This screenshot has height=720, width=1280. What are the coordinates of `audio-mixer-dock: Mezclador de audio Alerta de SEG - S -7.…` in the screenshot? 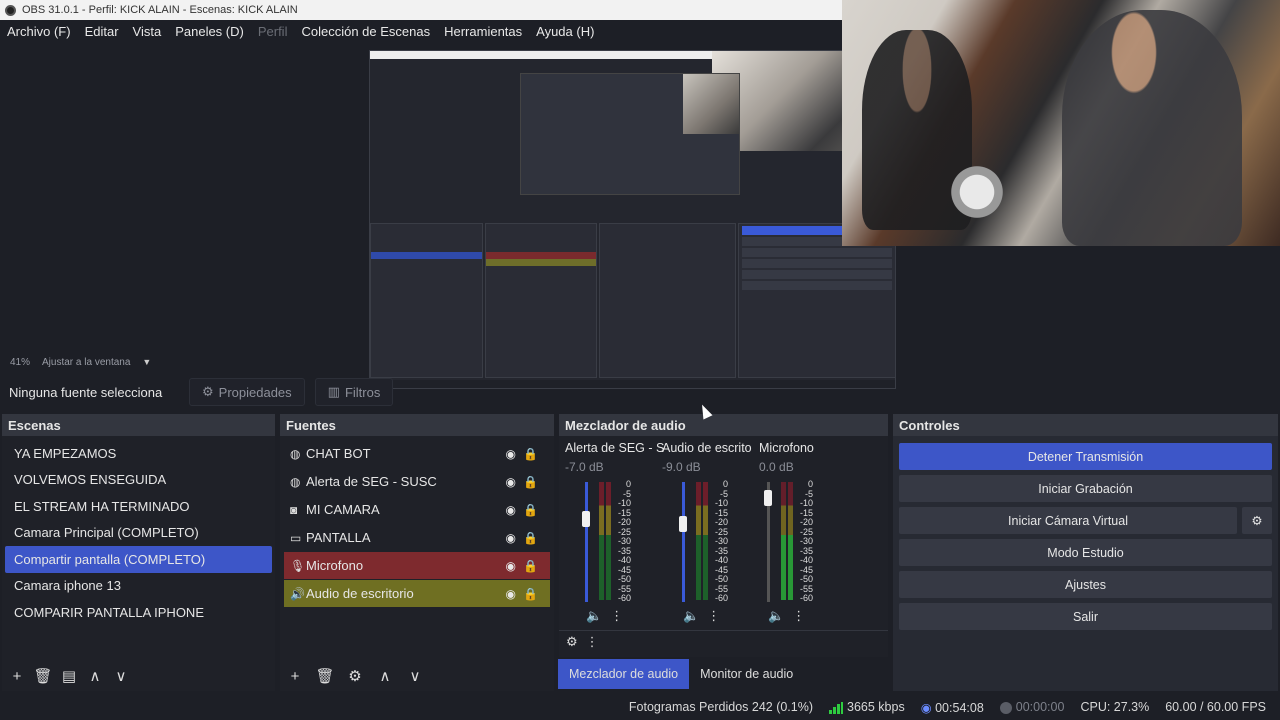 It's located at (723, 535).